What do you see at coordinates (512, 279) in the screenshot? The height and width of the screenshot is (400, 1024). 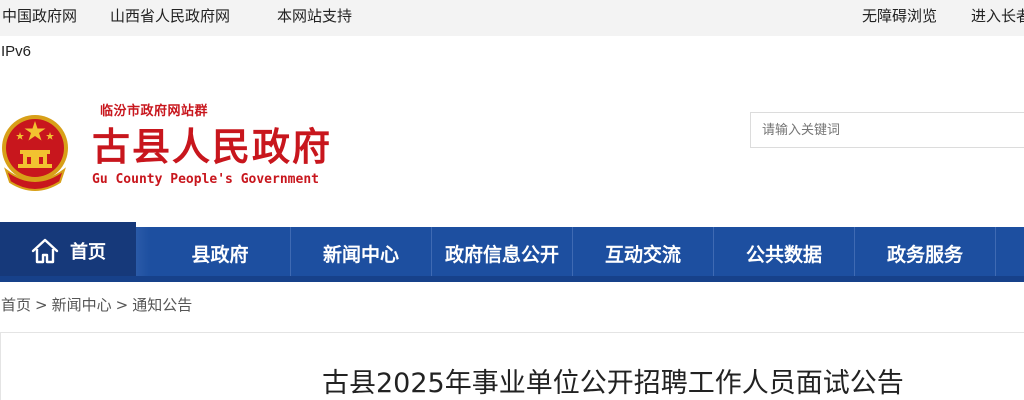 I see `nav-bottom-border` at bounding box center [512, 279].